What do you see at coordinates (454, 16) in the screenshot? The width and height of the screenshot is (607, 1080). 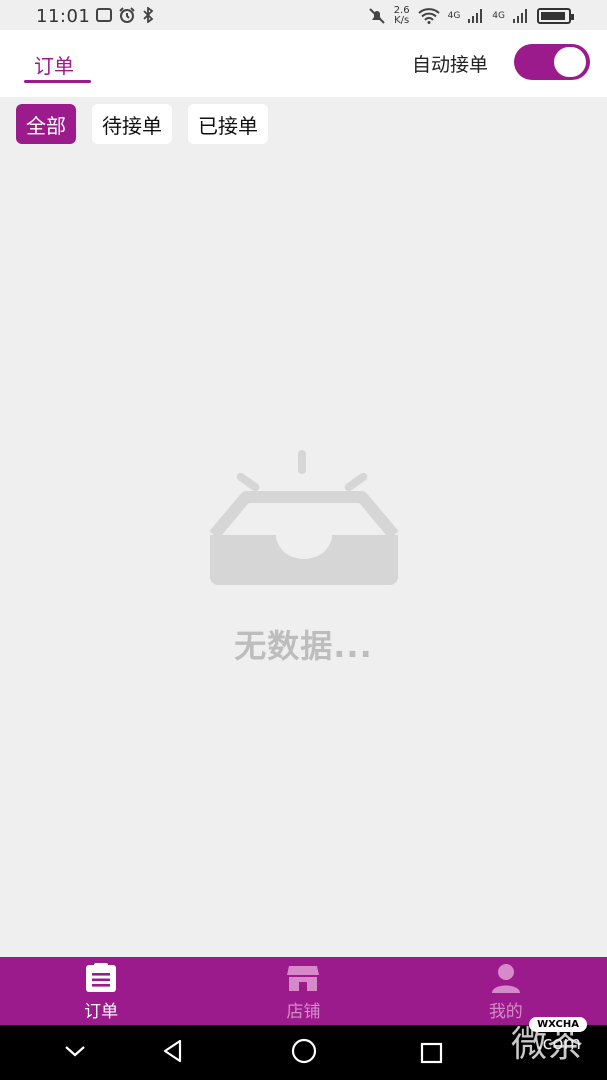 I see `signal-label-1: 4G` at bounding box center [454, 16].